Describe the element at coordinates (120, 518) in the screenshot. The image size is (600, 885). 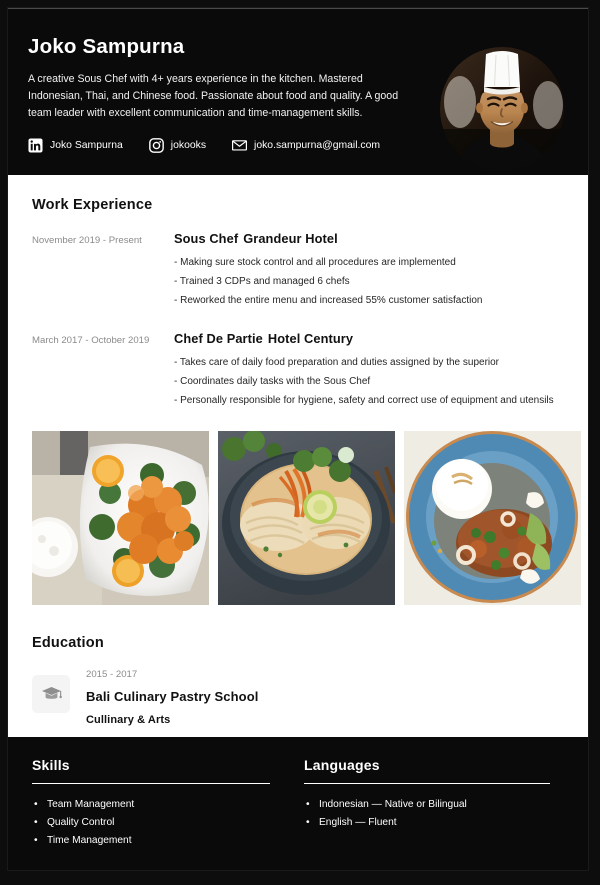
I see `food-photo-orange-chicken` at that location.